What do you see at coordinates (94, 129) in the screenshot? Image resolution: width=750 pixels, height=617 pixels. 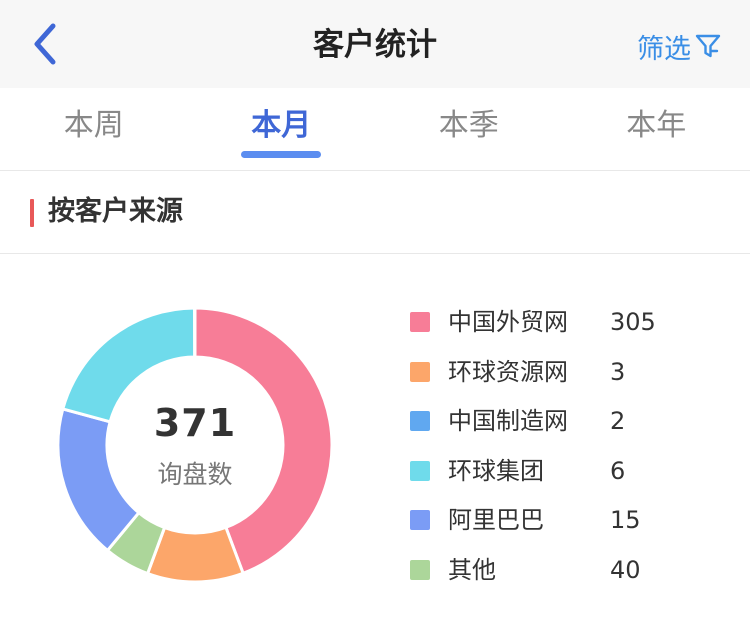 I see `tab-week: 本周` at bounding box center [94, 129].